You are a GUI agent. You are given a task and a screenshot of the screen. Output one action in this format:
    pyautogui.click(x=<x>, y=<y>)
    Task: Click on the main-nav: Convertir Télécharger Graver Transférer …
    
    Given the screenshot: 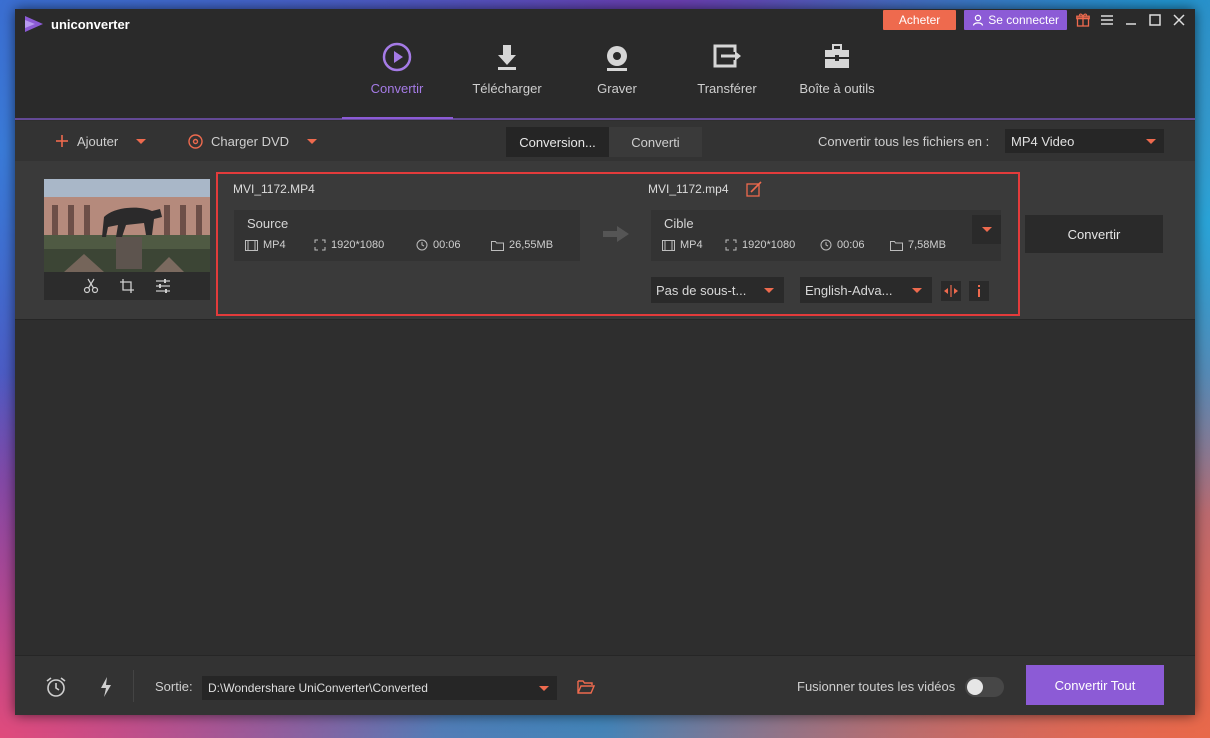 What is the action you would take?
    pyautogui.click(x=617, y=78)
    